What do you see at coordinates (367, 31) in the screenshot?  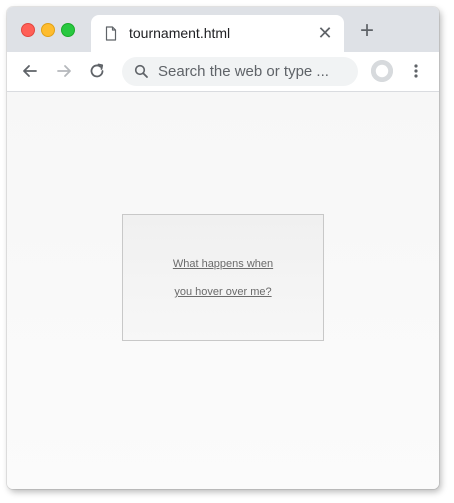 I see `new-tab-button: +` at bounding box center [367, 31].